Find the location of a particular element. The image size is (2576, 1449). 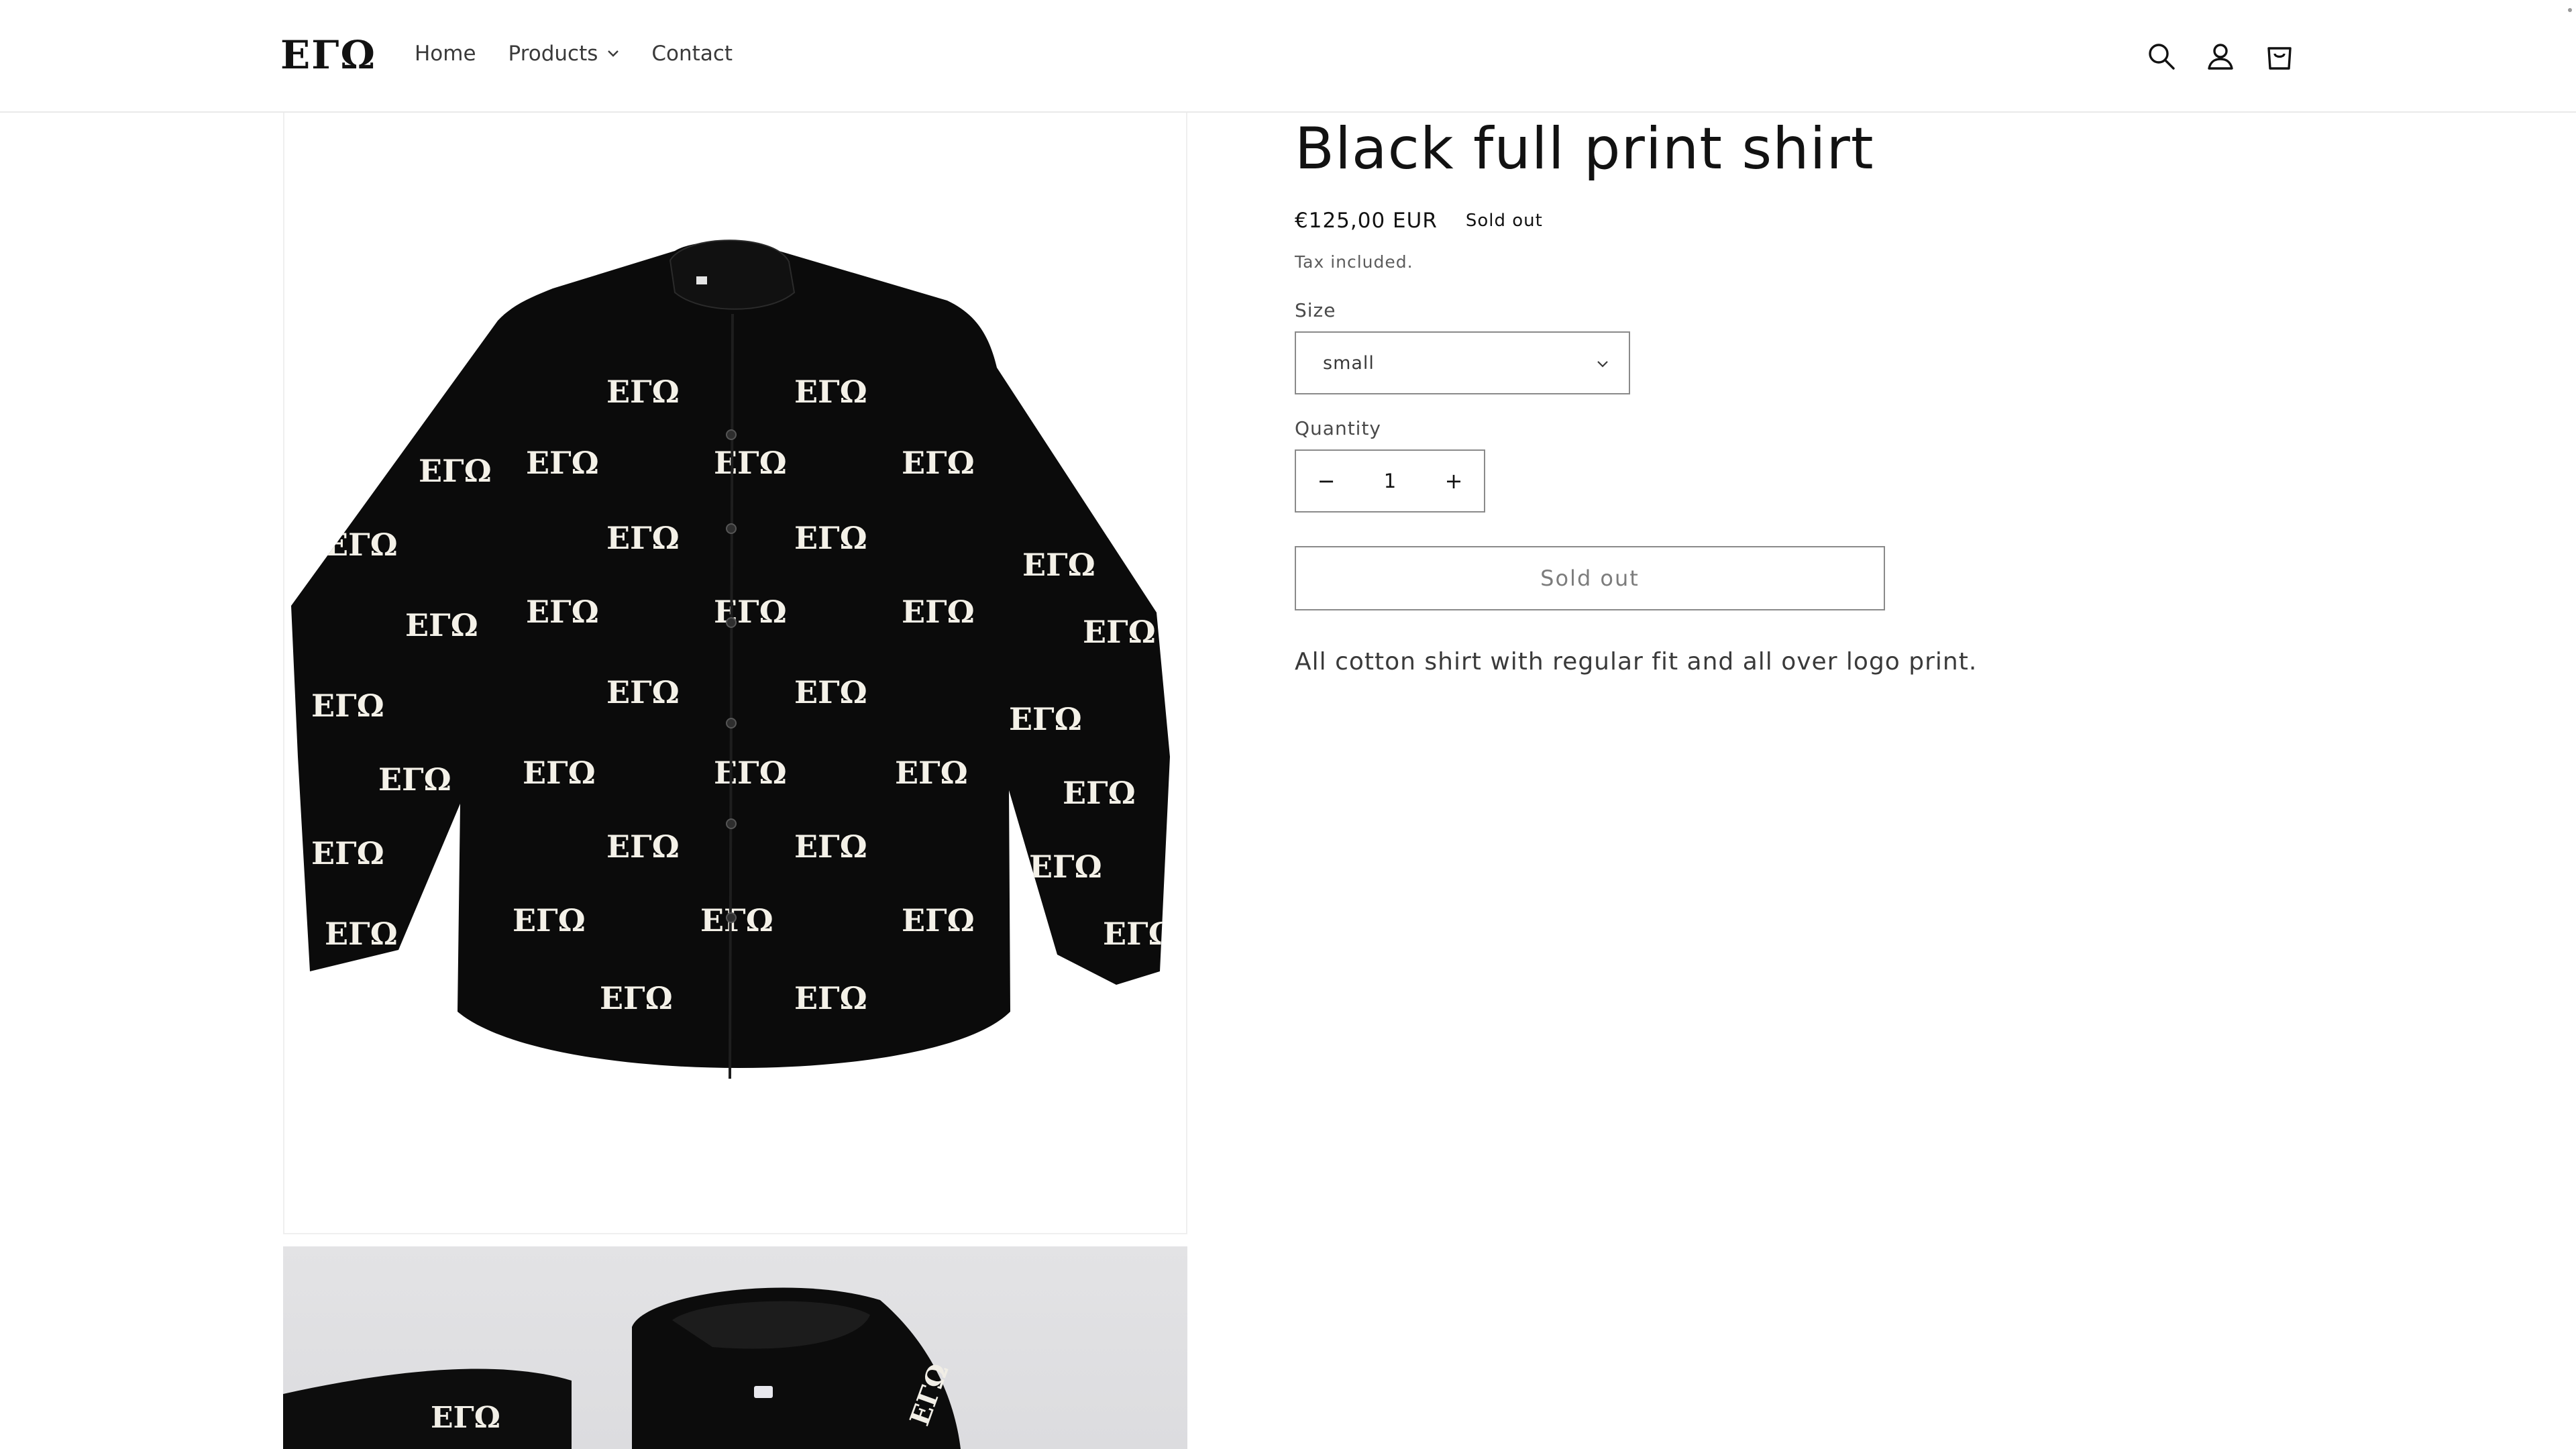

product-image-secondary: ΕΓΩ ΕΓΩ is located at coordinates (735, 1347).